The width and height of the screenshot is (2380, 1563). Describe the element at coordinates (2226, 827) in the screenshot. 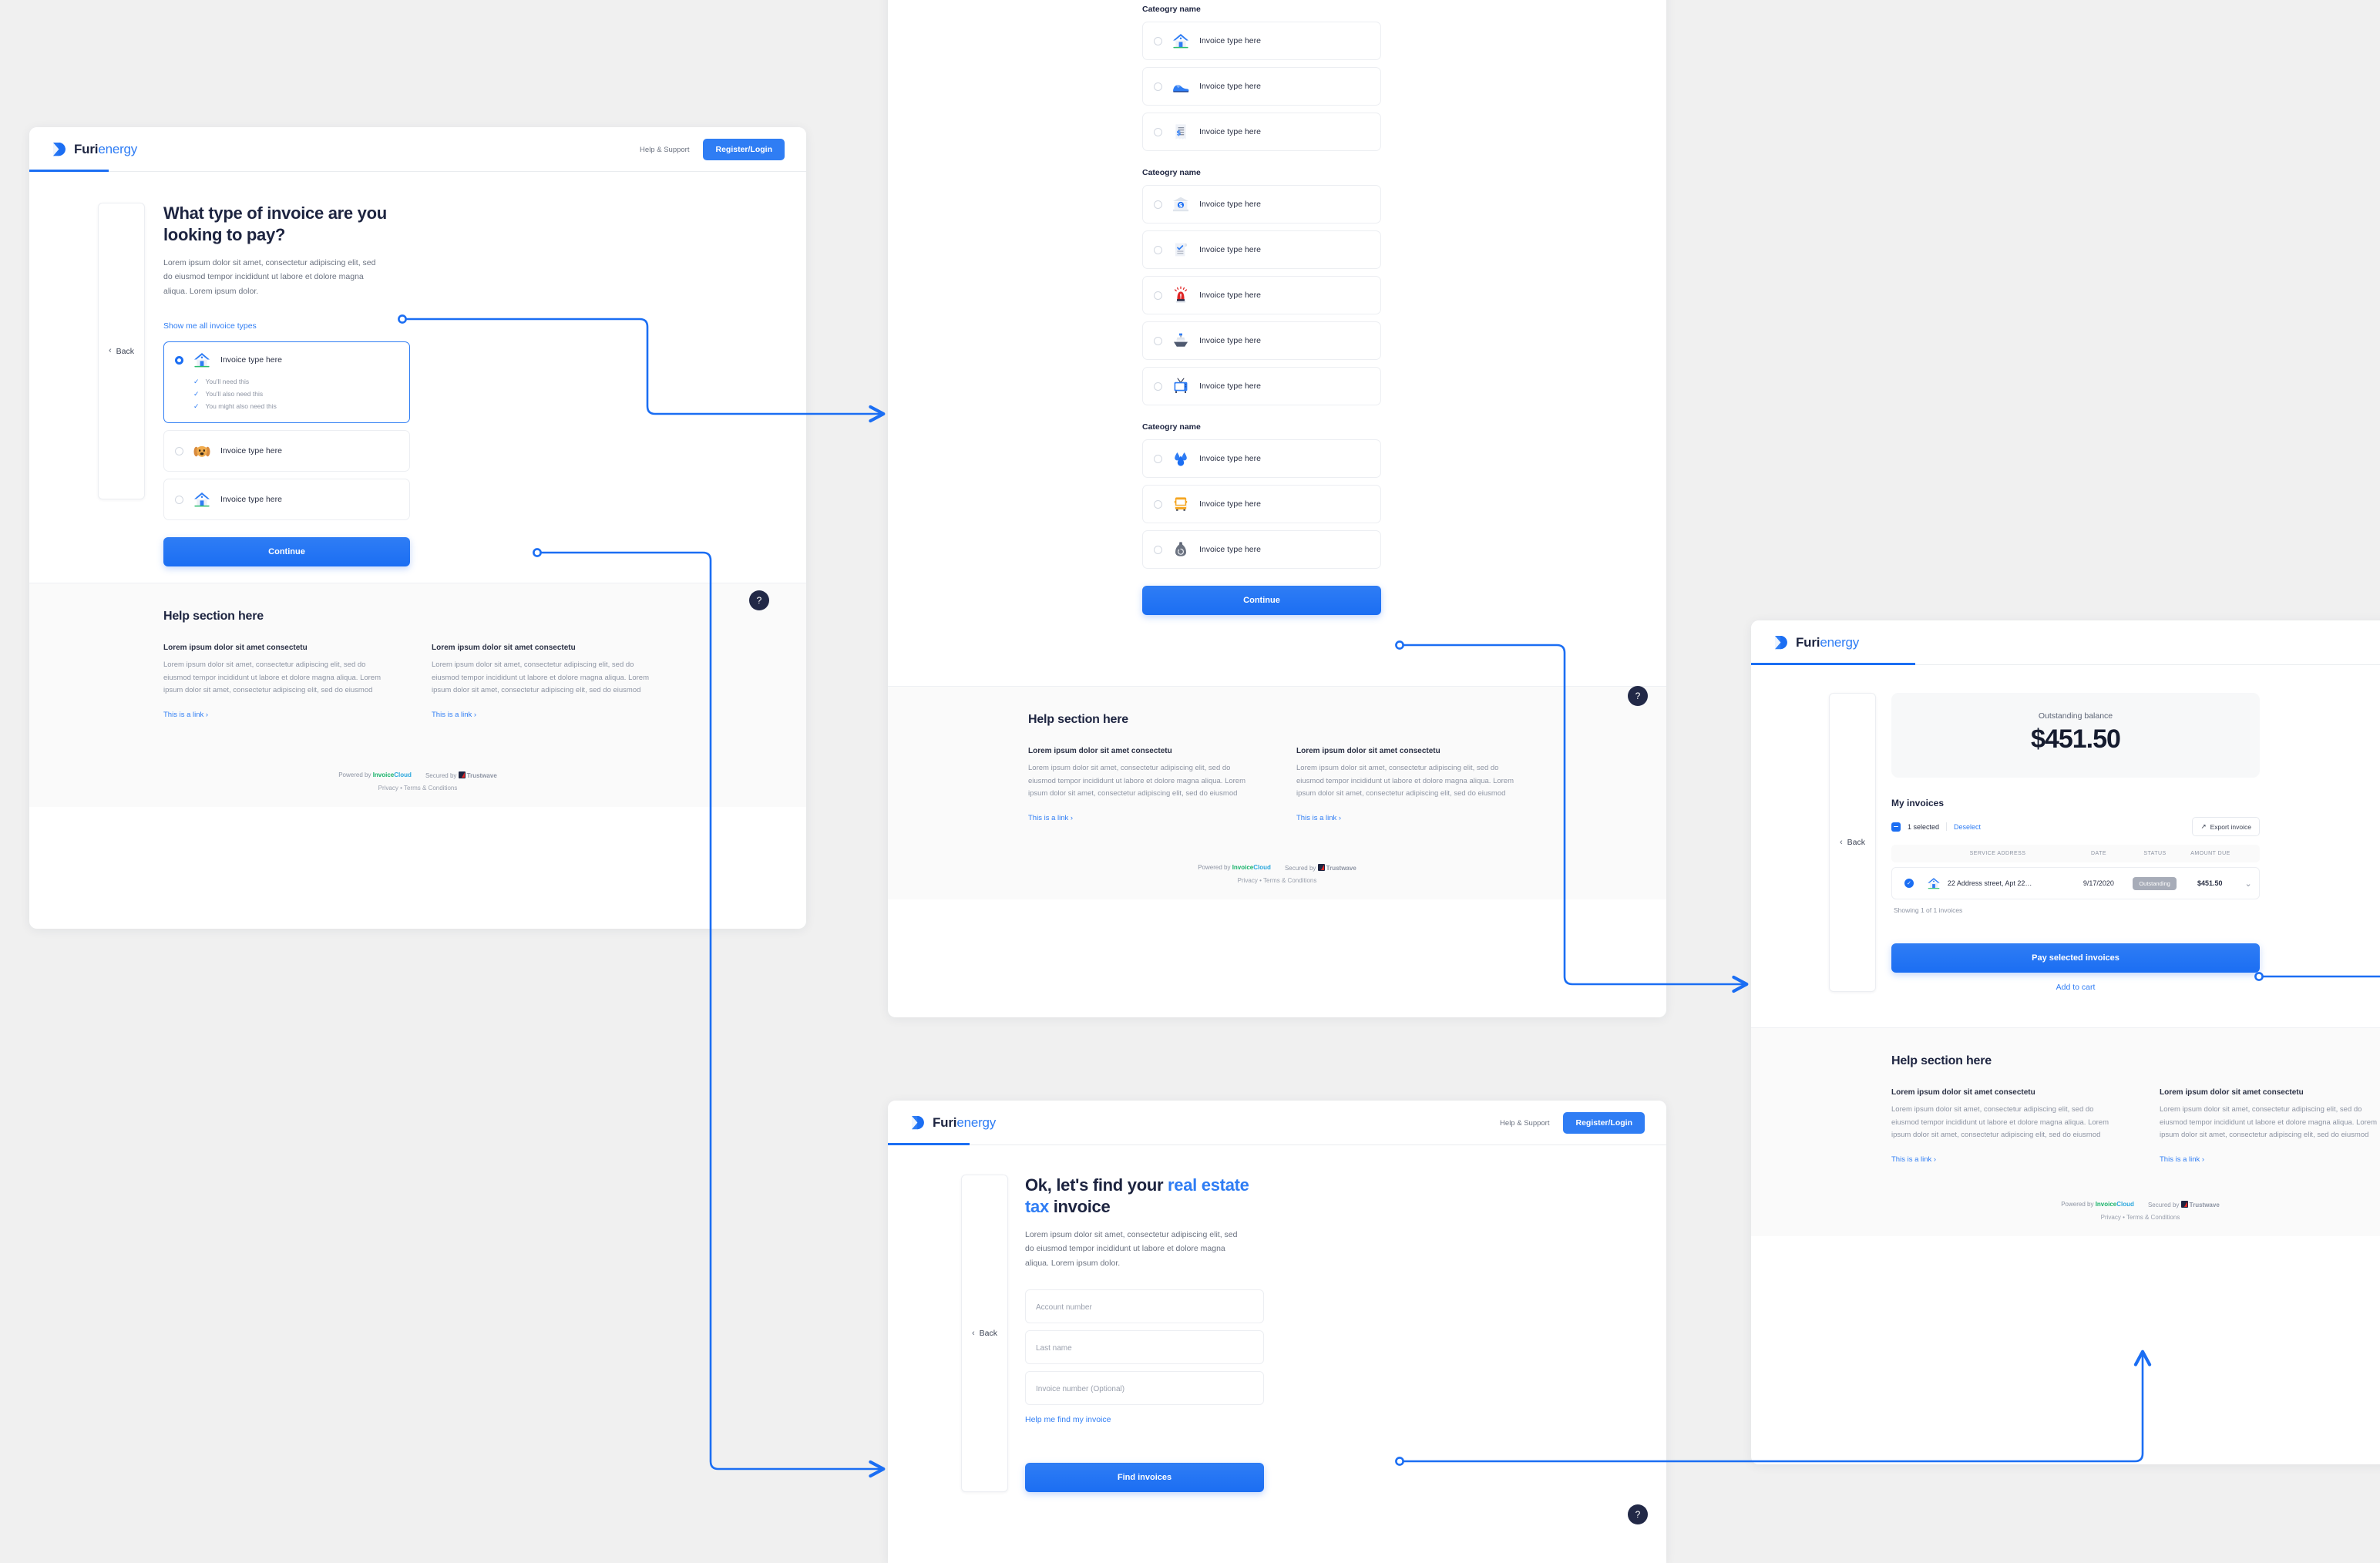

I see `export-invoice-button: ↗ Export invoice` at that location.